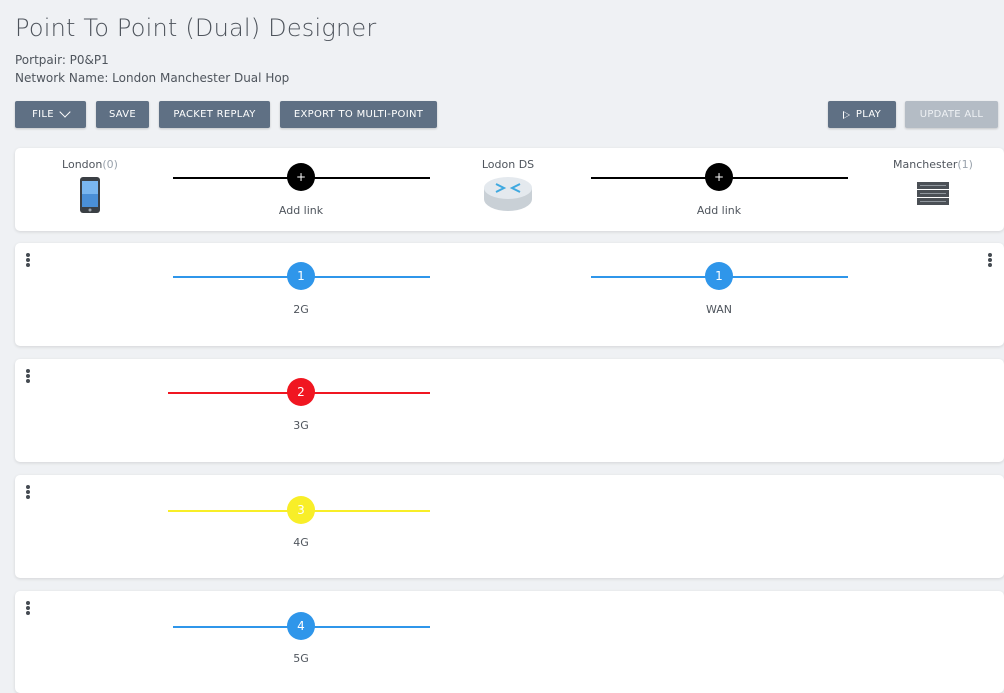 The image size is (1004, 693). I want to click on portpair-text: Portpair: P0&P1, so click(62, 60).